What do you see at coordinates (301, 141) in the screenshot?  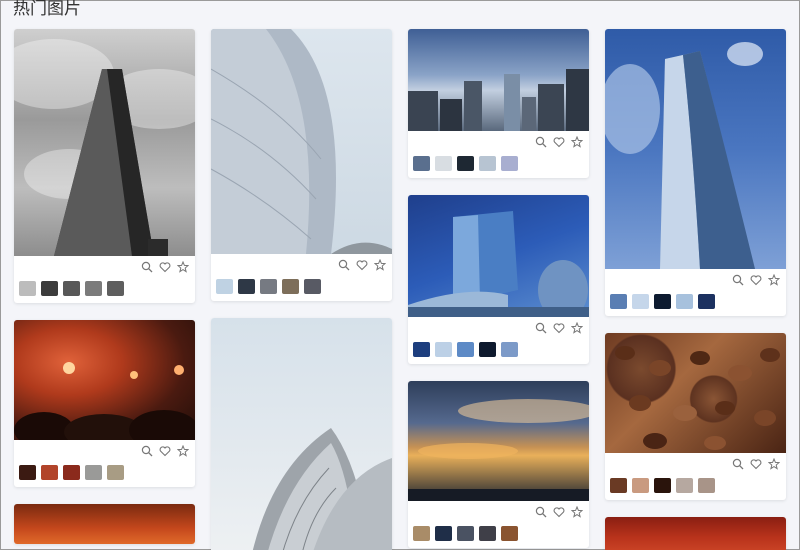 I see `curved-facade-photo` at bounding box center [301, 141].